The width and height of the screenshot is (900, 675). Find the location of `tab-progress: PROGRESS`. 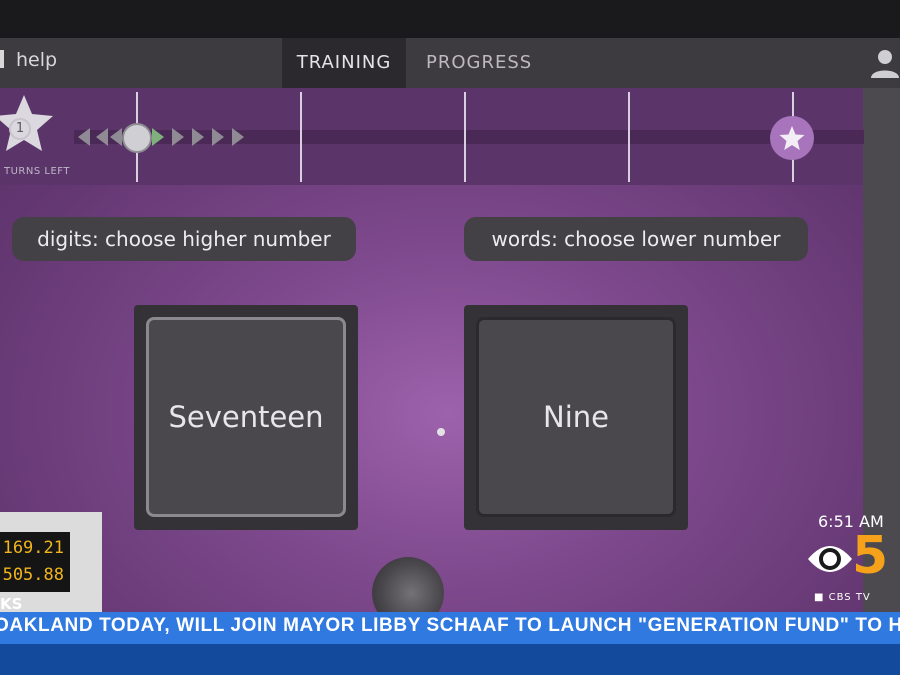

tab-progress: PROGRESS is located at coordinates (479, 63).